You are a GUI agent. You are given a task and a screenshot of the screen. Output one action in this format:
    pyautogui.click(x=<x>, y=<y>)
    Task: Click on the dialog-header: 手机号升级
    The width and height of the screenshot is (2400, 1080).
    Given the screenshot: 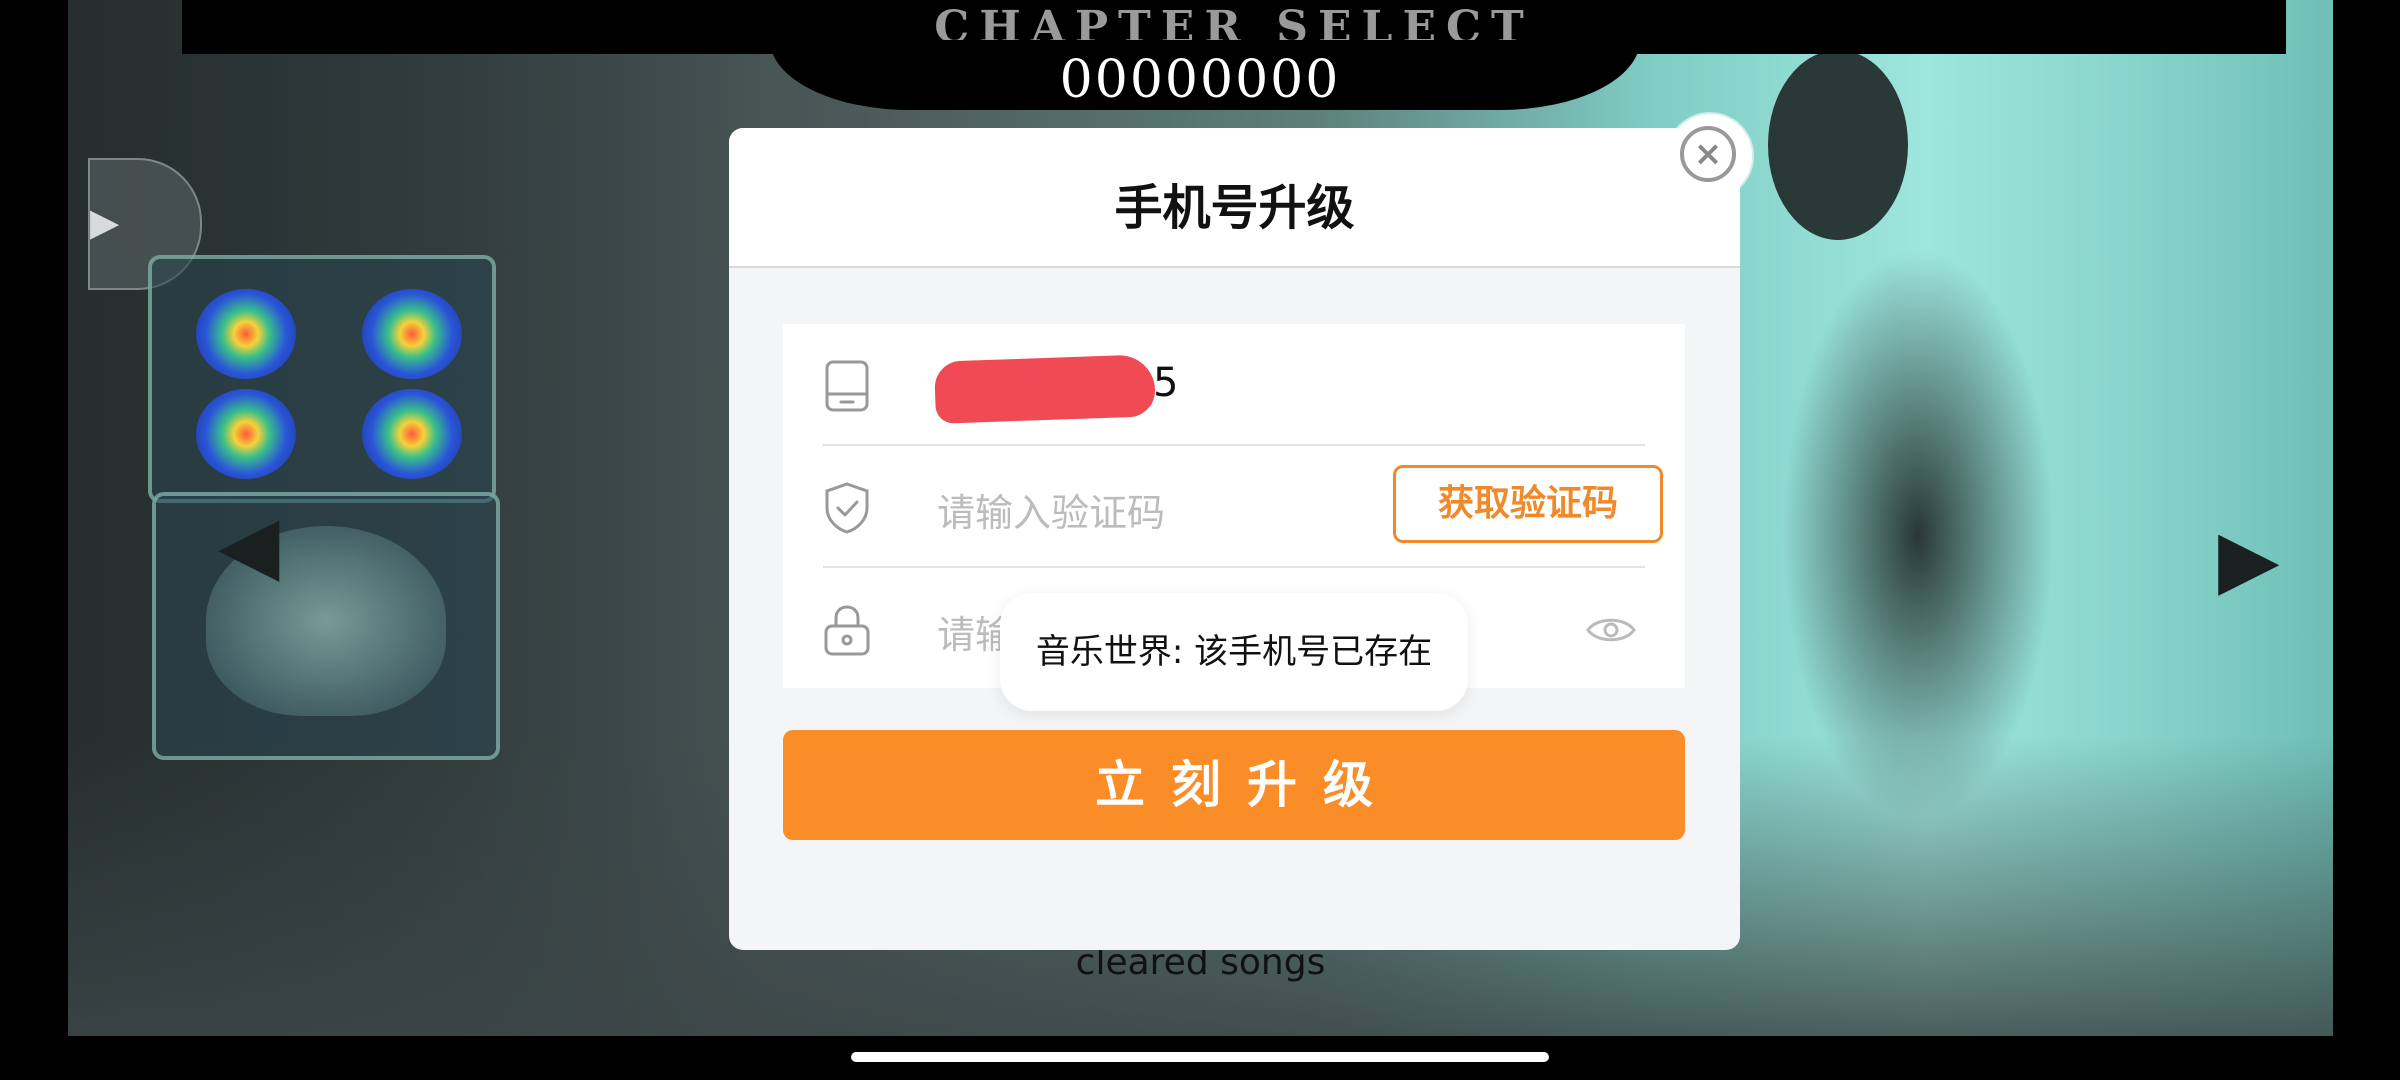 What is the action you would take?
    pyautogui.click(x=1234, y=198)
    